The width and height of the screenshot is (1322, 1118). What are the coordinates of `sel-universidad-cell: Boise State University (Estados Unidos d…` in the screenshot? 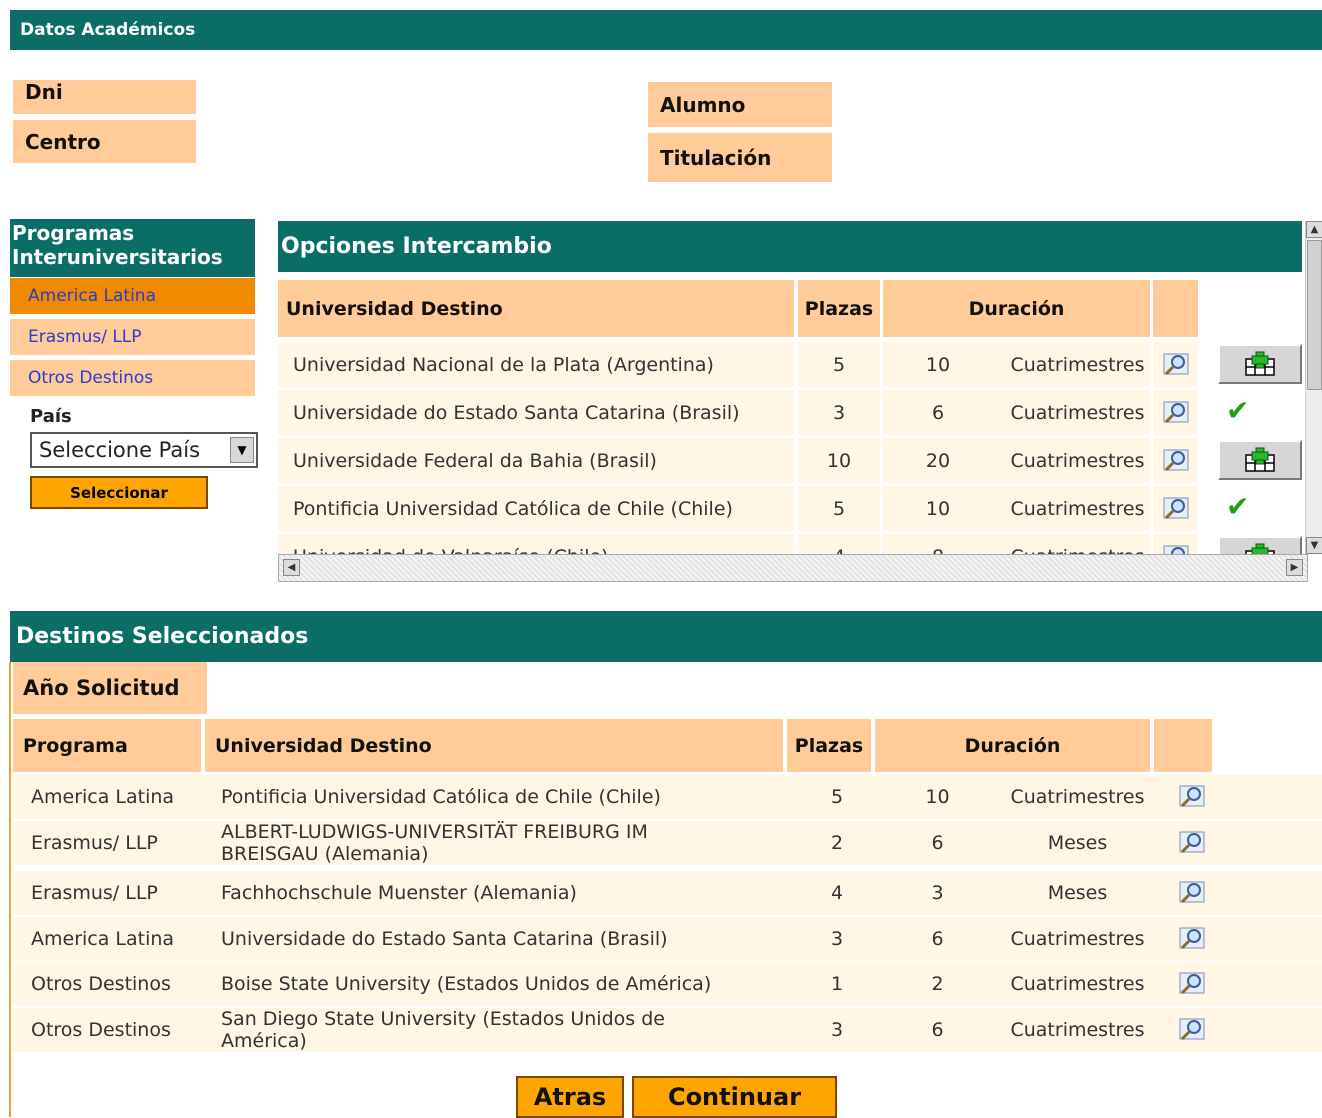 It's located at (466, 984).